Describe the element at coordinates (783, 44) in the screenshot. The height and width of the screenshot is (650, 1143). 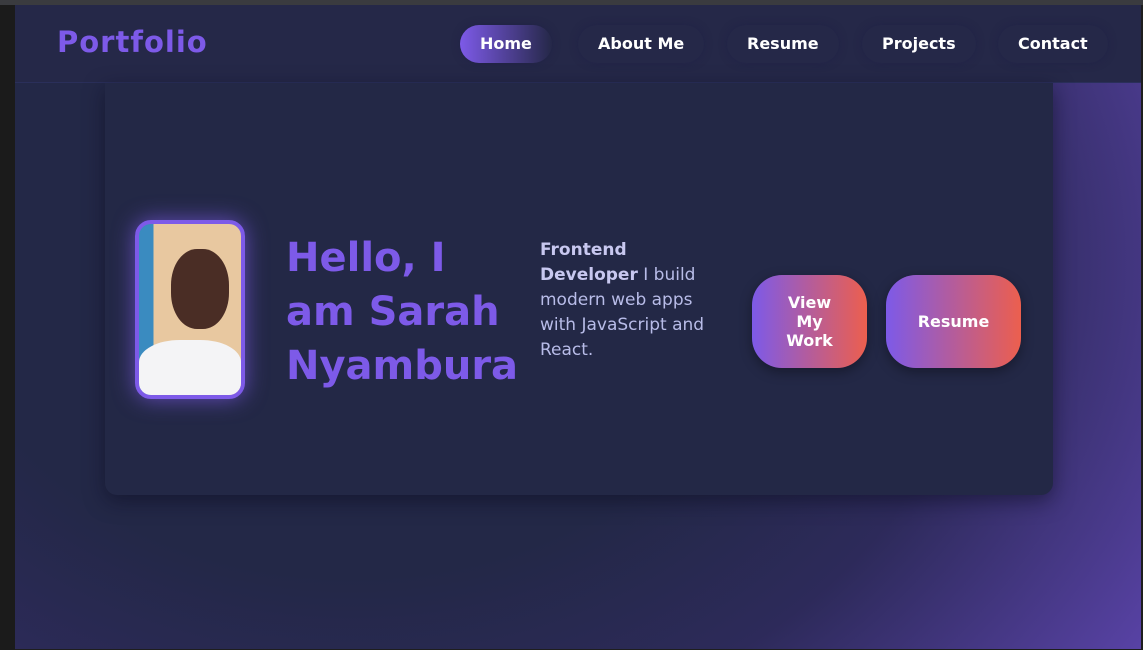
I see `nav-resume: Resume` at that location.